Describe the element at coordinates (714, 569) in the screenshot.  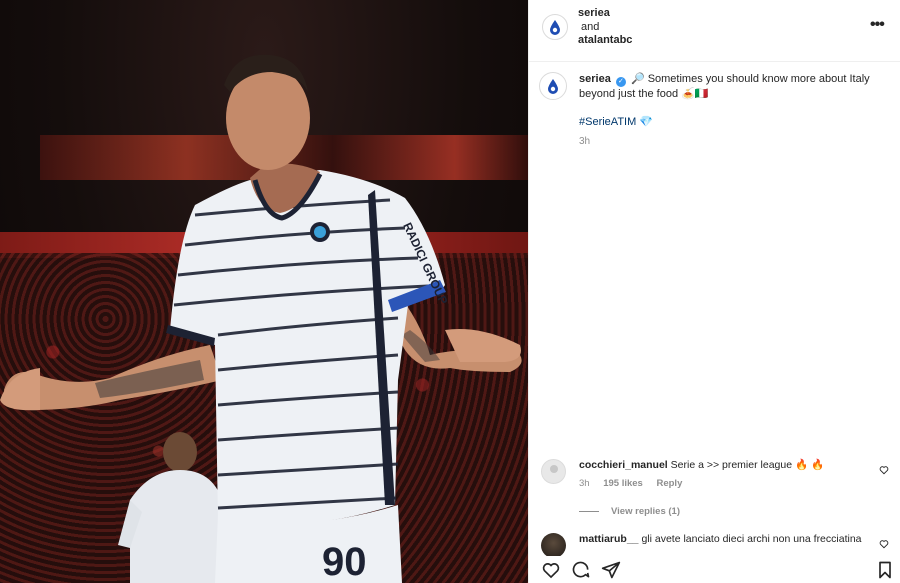
I see `post-action-bar` at that location.